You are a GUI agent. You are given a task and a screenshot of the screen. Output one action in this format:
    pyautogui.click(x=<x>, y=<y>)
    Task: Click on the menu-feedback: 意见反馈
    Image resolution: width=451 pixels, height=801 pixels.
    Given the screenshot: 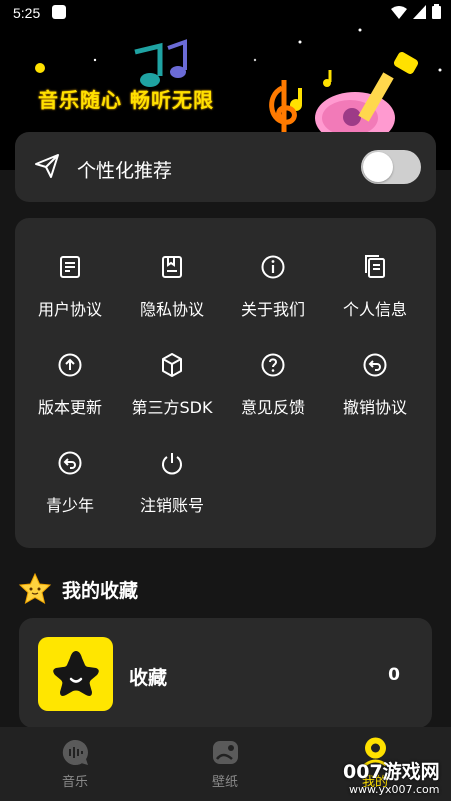 What is the action you would take?
    pyautogui.click(x=273, y=397)
    